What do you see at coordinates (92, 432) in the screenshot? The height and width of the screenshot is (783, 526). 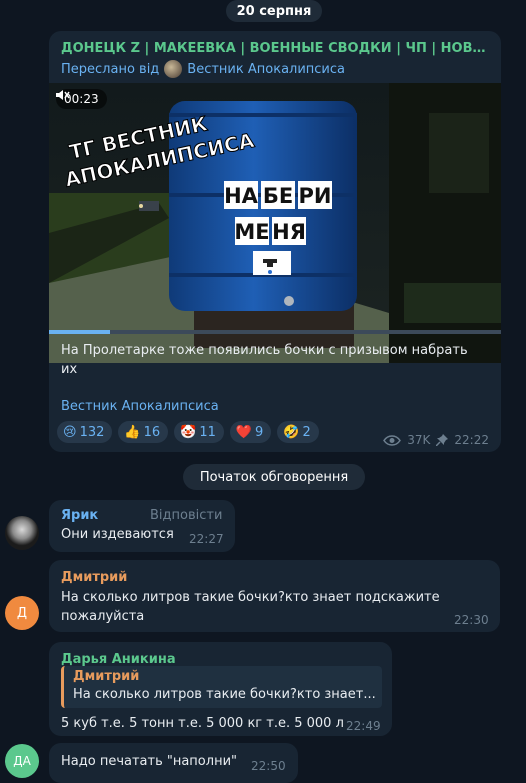 I see `reaction-count: 132` at bounding box center [92, 432].